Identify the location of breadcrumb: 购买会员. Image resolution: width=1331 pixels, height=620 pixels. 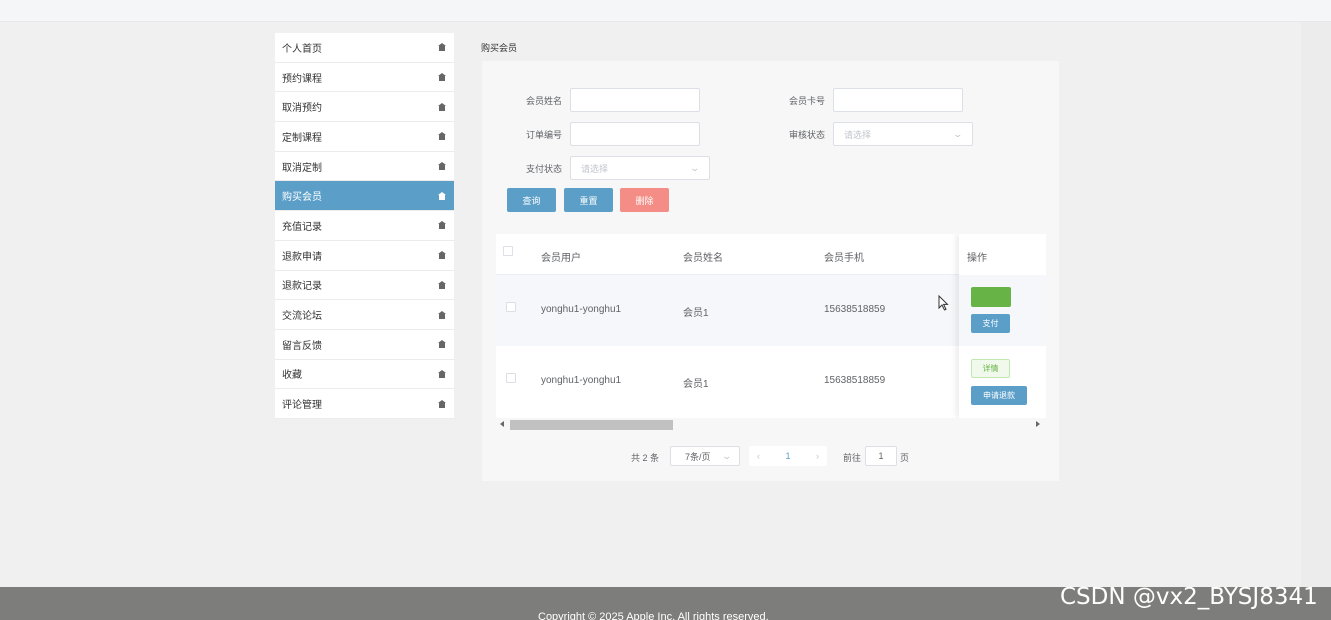
(499, 48).